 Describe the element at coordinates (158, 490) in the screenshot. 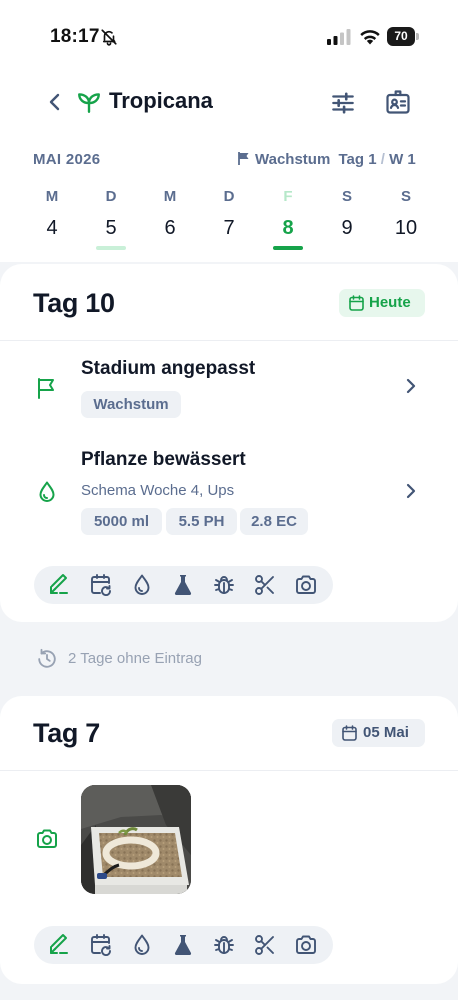

I see `entry-subtitle: Schema Woche 4, Ups` at that location.